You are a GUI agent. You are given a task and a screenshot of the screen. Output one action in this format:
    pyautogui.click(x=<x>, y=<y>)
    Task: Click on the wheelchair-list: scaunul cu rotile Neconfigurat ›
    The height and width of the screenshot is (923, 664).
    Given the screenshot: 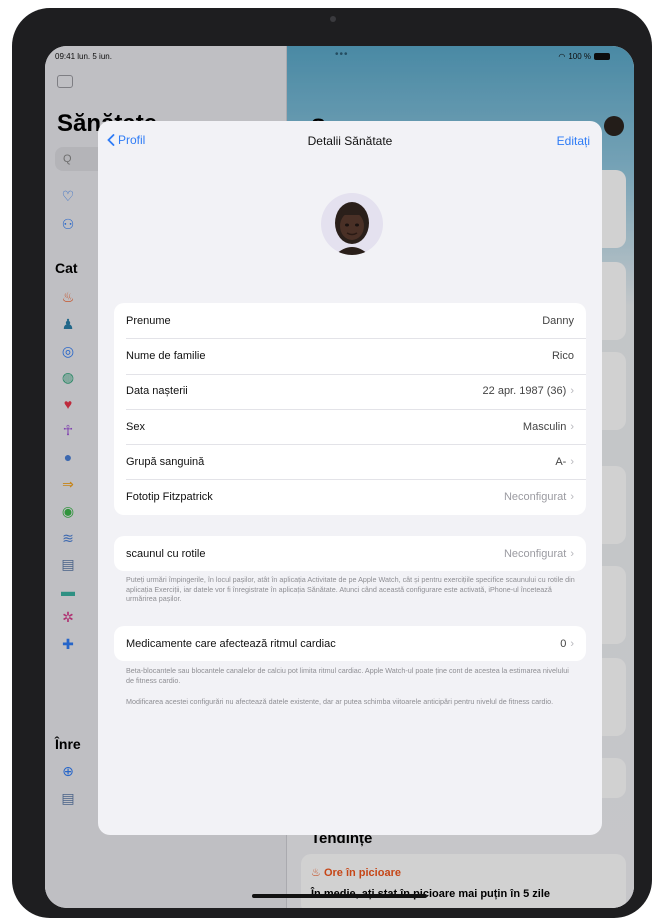 What is the action you would take?
    pyautogui.click(x=350, y=554)
    